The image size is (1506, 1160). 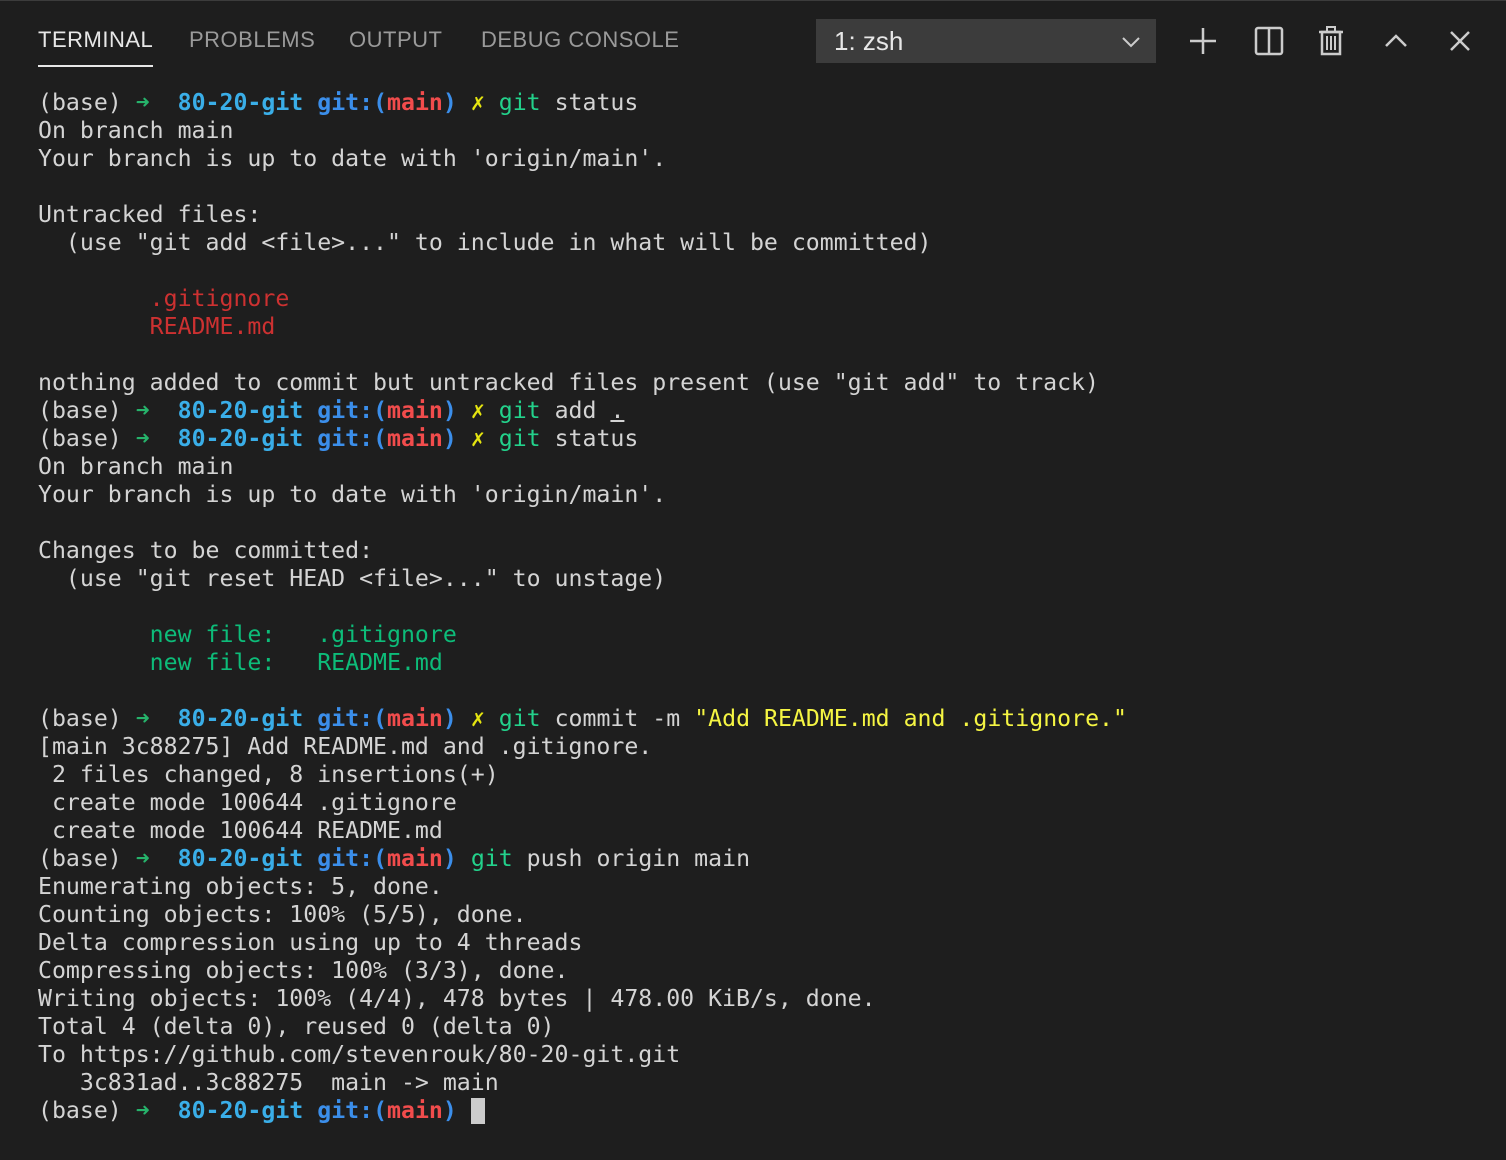 I want to click on terminal-line: (base) ➜ 80-20-git git:(main), so click(x=772, y=1111).